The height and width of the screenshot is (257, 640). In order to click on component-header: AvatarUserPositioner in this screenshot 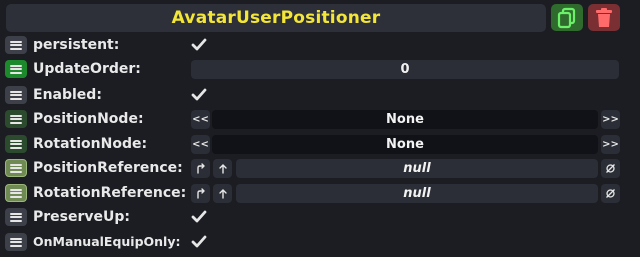, I will do `click(276, 18)`.